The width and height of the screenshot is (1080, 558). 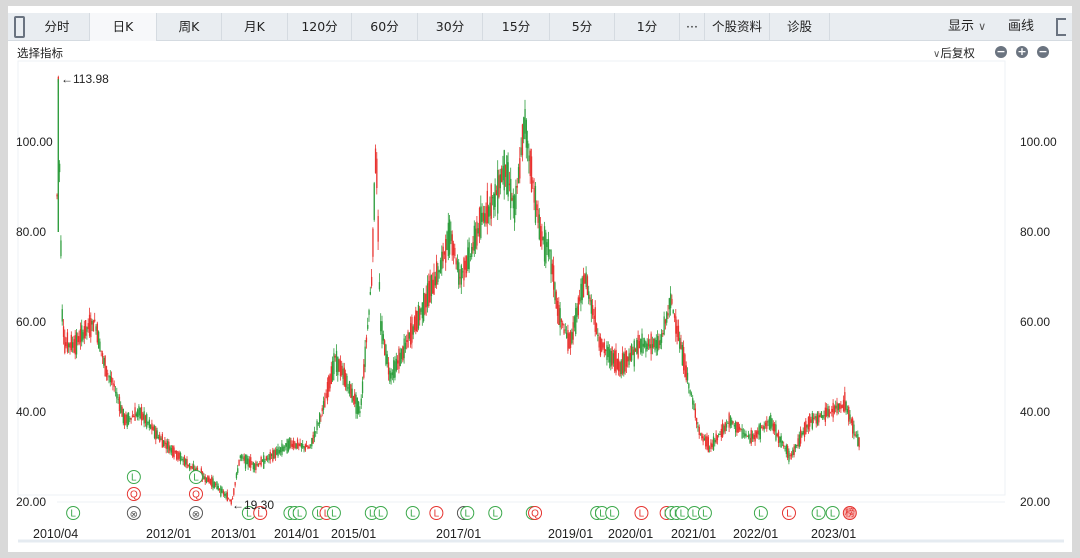 I want to click on y-axis-label-right: 80.00, so click(x=1035, y=232).